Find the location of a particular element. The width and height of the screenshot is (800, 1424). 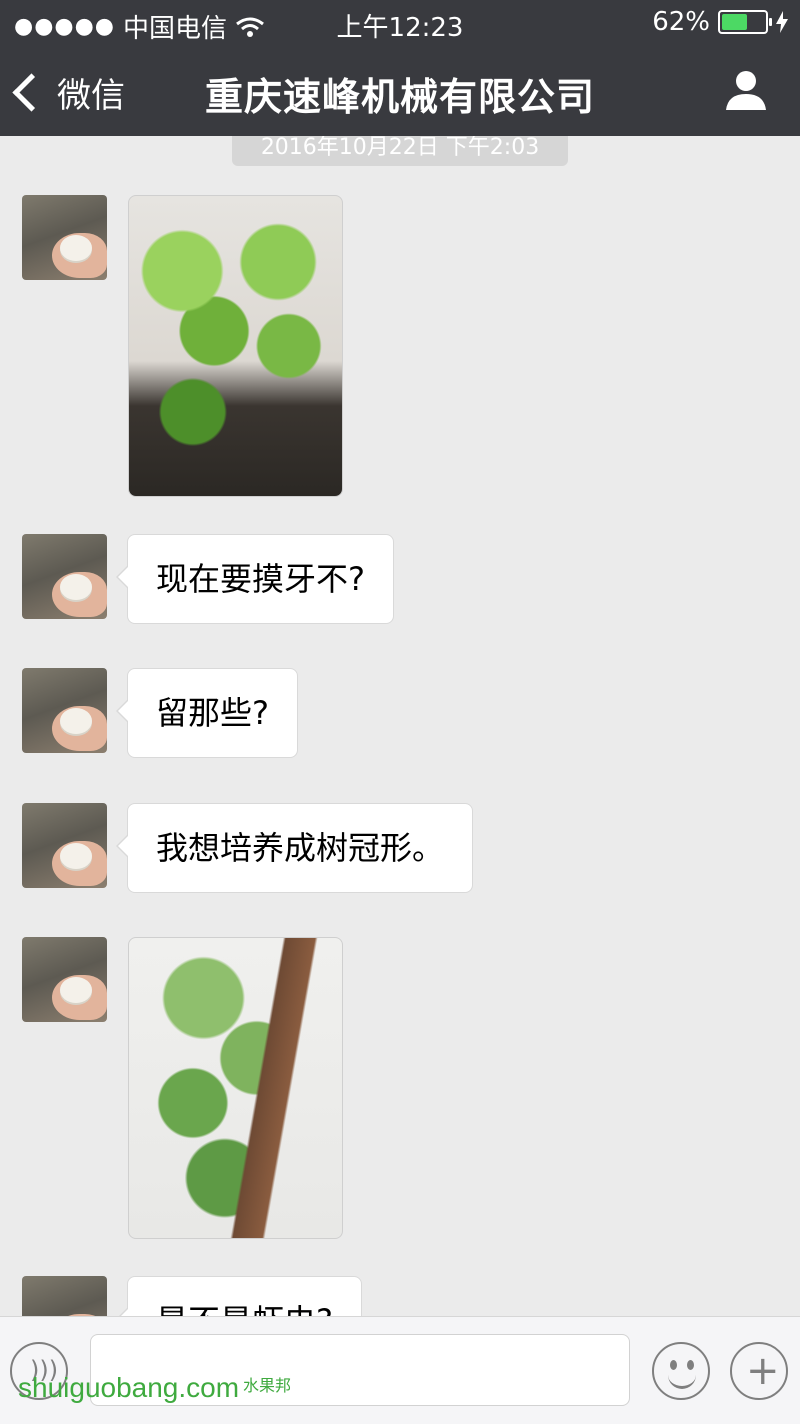

message-photo-vine-stem is located at coordinates (235, 1088).